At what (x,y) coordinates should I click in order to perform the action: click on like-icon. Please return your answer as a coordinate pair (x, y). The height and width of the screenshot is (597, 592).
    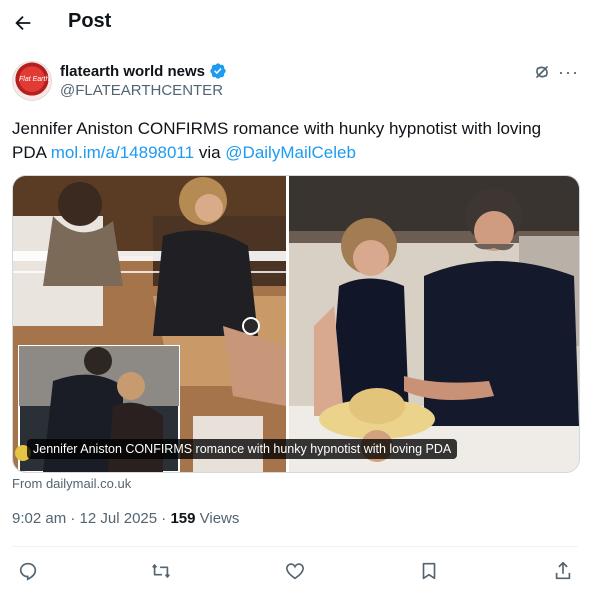
    Looking at the image, I should click on (295, 571).